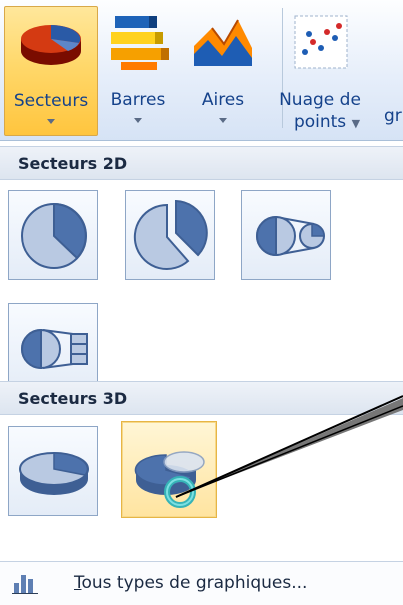 Image resolution: width=403 pixels, height=605 pixels. What do you see at coordinates (321, 42) in the screenshot?
I see `scatter-chart-icon` at bounding box center [321, 42].